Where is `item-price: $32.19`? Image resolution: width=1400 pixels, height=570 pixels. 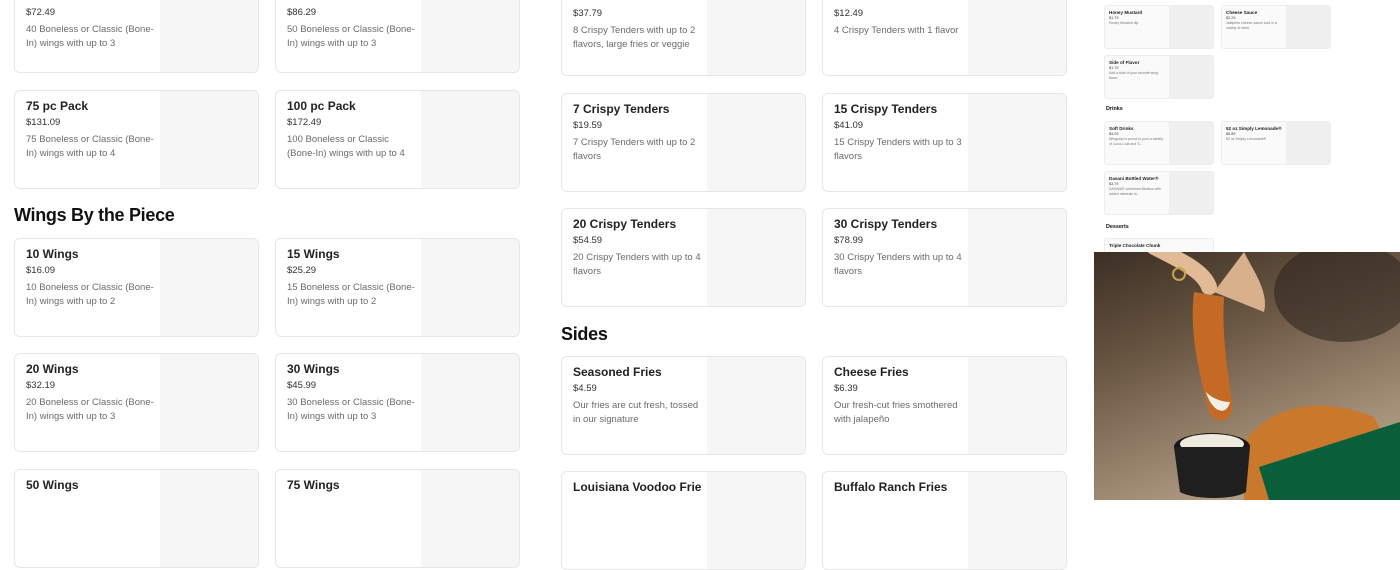 item-price: $32.19 is located at coordinates (41, 385).